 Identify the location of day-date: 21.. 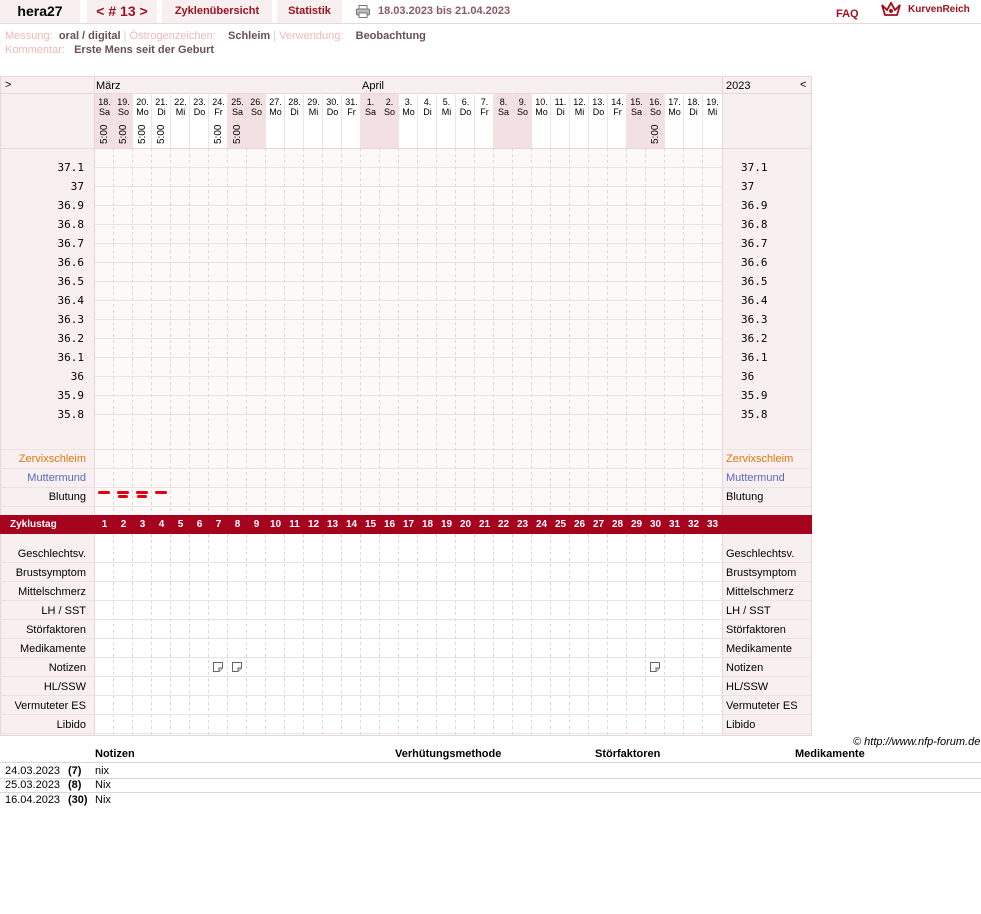
(161, 102).